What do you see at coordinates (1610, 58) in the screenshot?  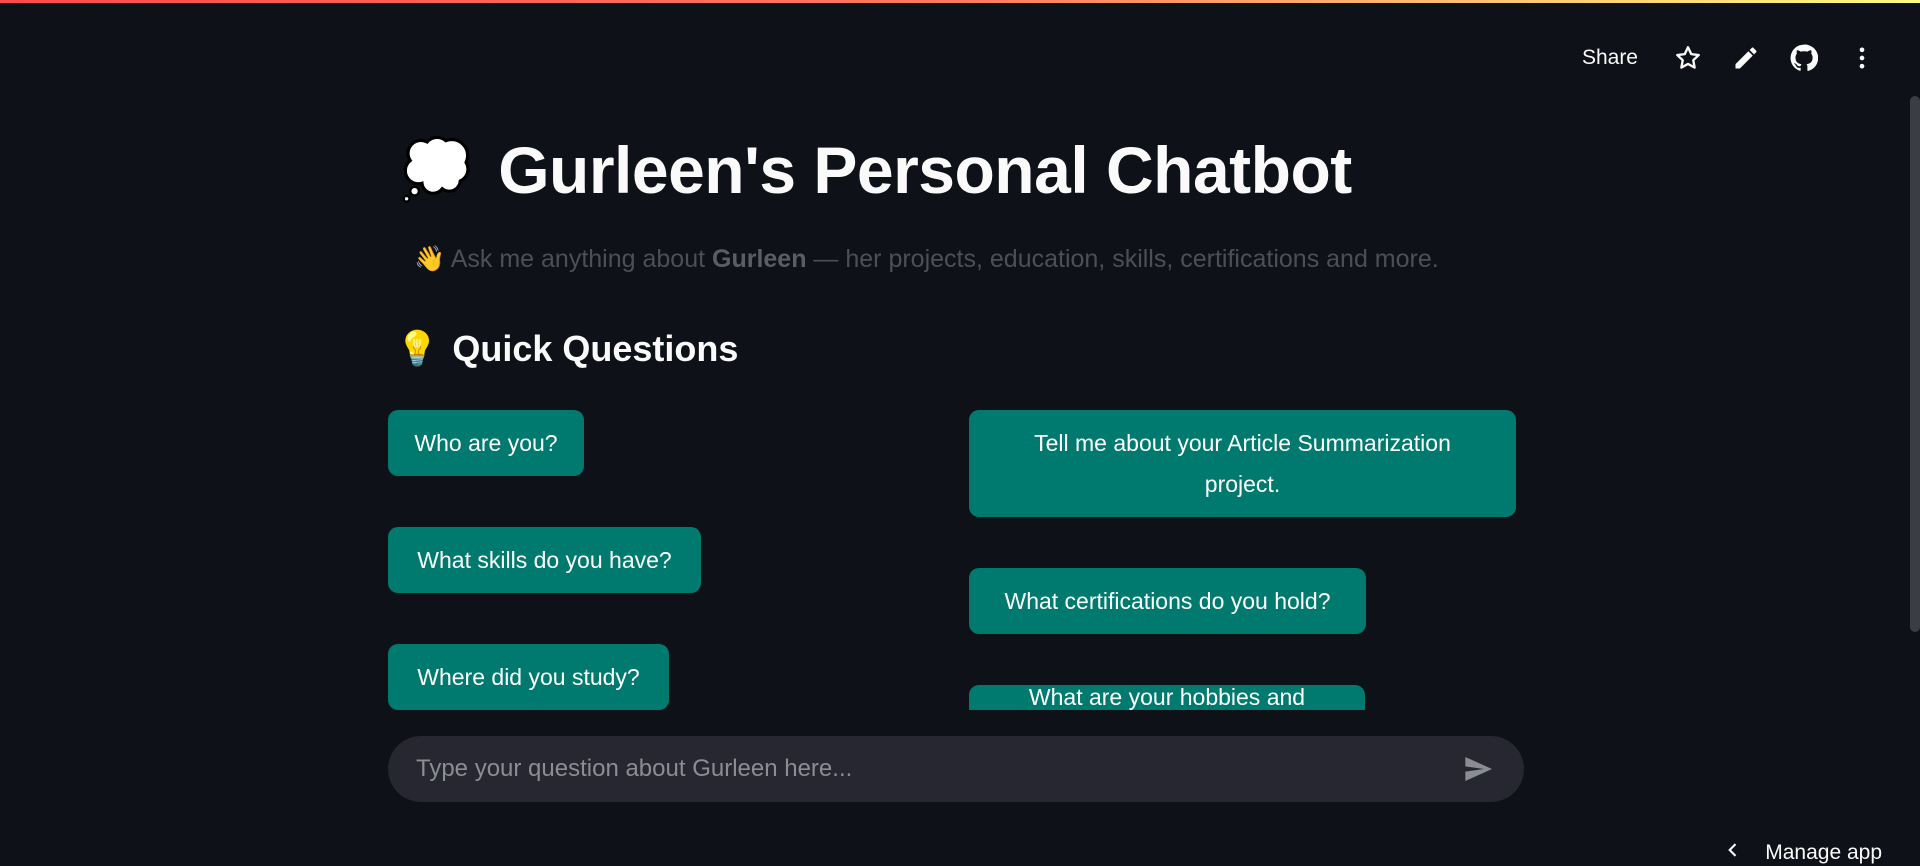 I see `share-button: Share` at bounding box center [1610, 58].